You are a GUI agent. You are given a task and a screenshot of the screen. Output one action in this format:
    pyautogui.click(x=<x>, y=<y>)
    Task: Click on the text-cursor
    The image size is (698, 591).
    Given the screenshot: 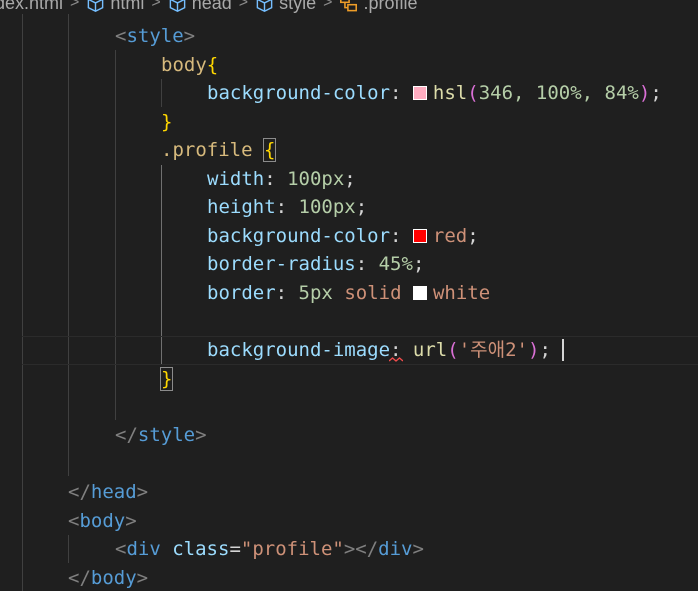 What is the action you would take?
    pyautogui.click(x=563, y=350)
    